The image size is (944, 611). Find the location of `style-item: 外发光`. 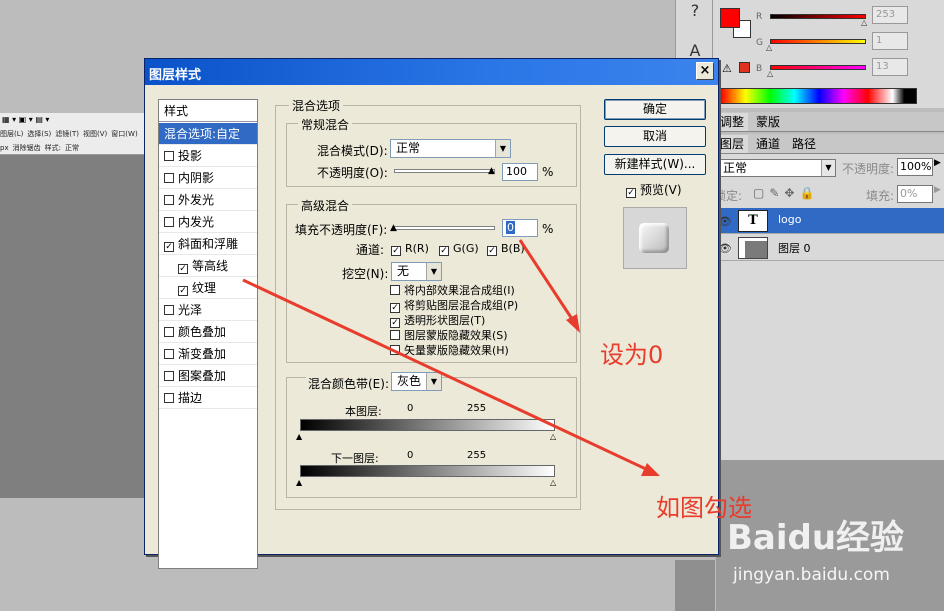

style-item: 外发光 is located at coordinates (208, 200).